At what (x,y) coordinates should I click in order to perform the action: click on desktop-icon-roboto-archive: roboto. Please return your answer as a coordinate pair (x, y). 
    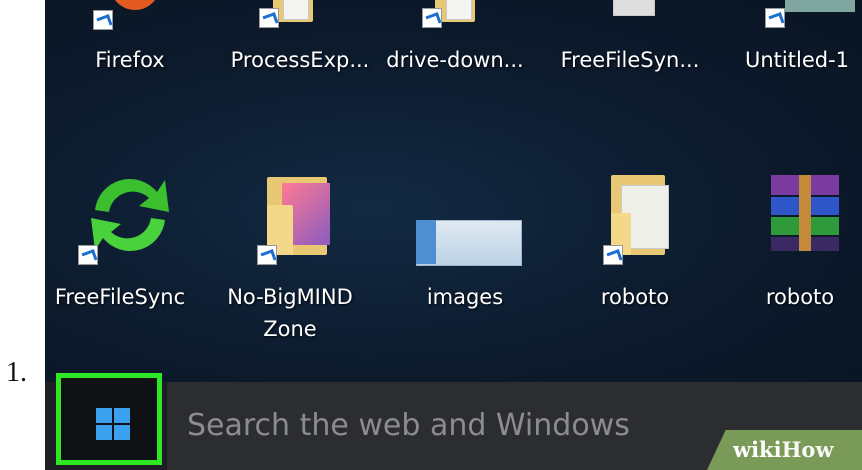
    Looking at the image, I should click on (798, 237).